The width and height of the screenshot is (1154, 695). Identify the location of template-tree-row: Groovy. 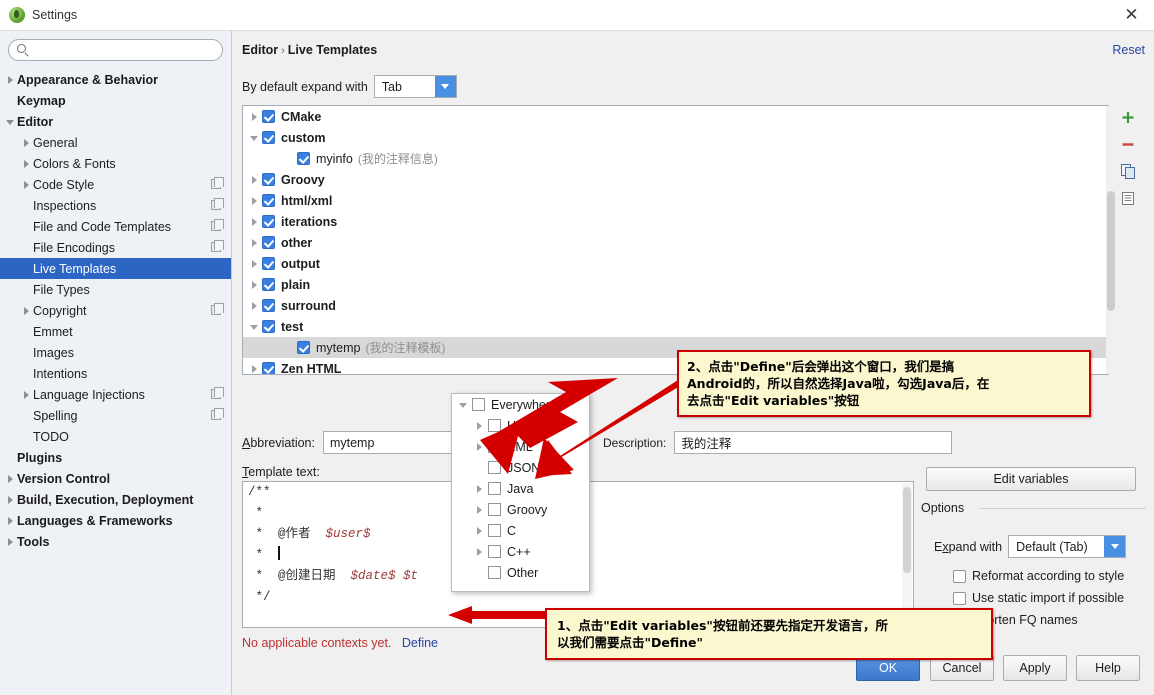
(675, 179).